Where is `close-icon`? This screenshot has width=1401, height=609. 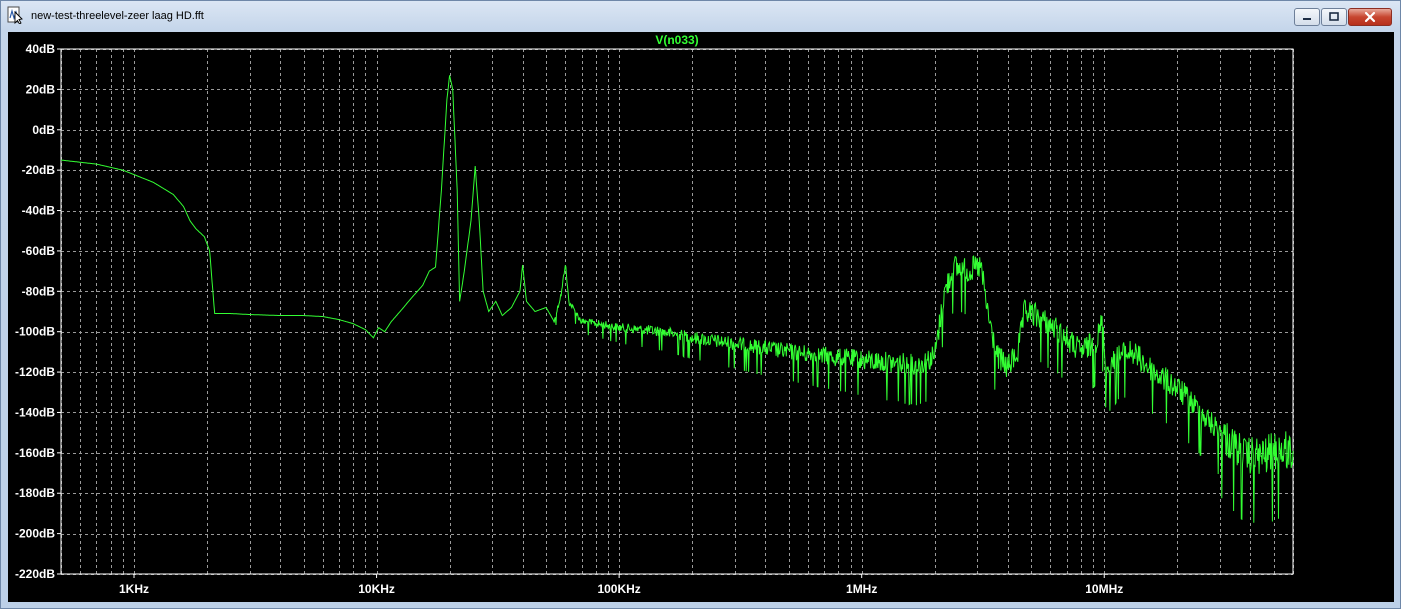
close-icon is located at coordinates (1370, 17).